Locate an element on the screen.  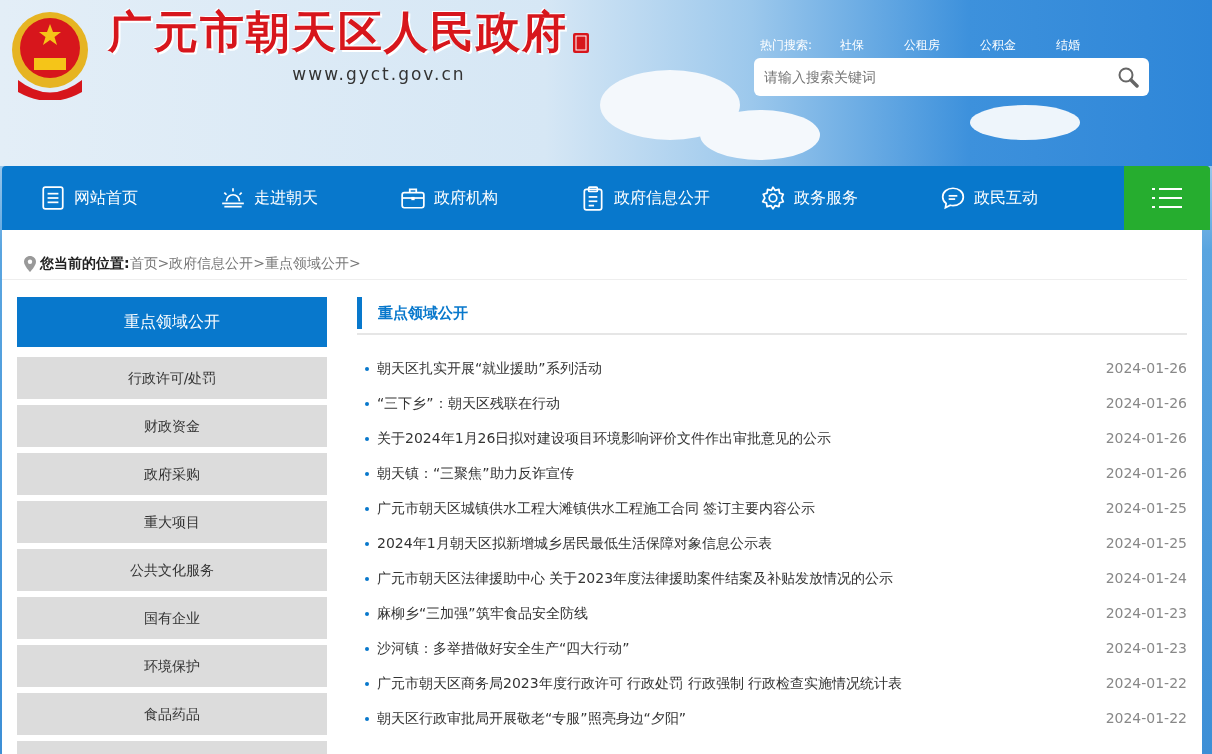
sidebar-item: 政府采购 is located at coordinates (172, 474).